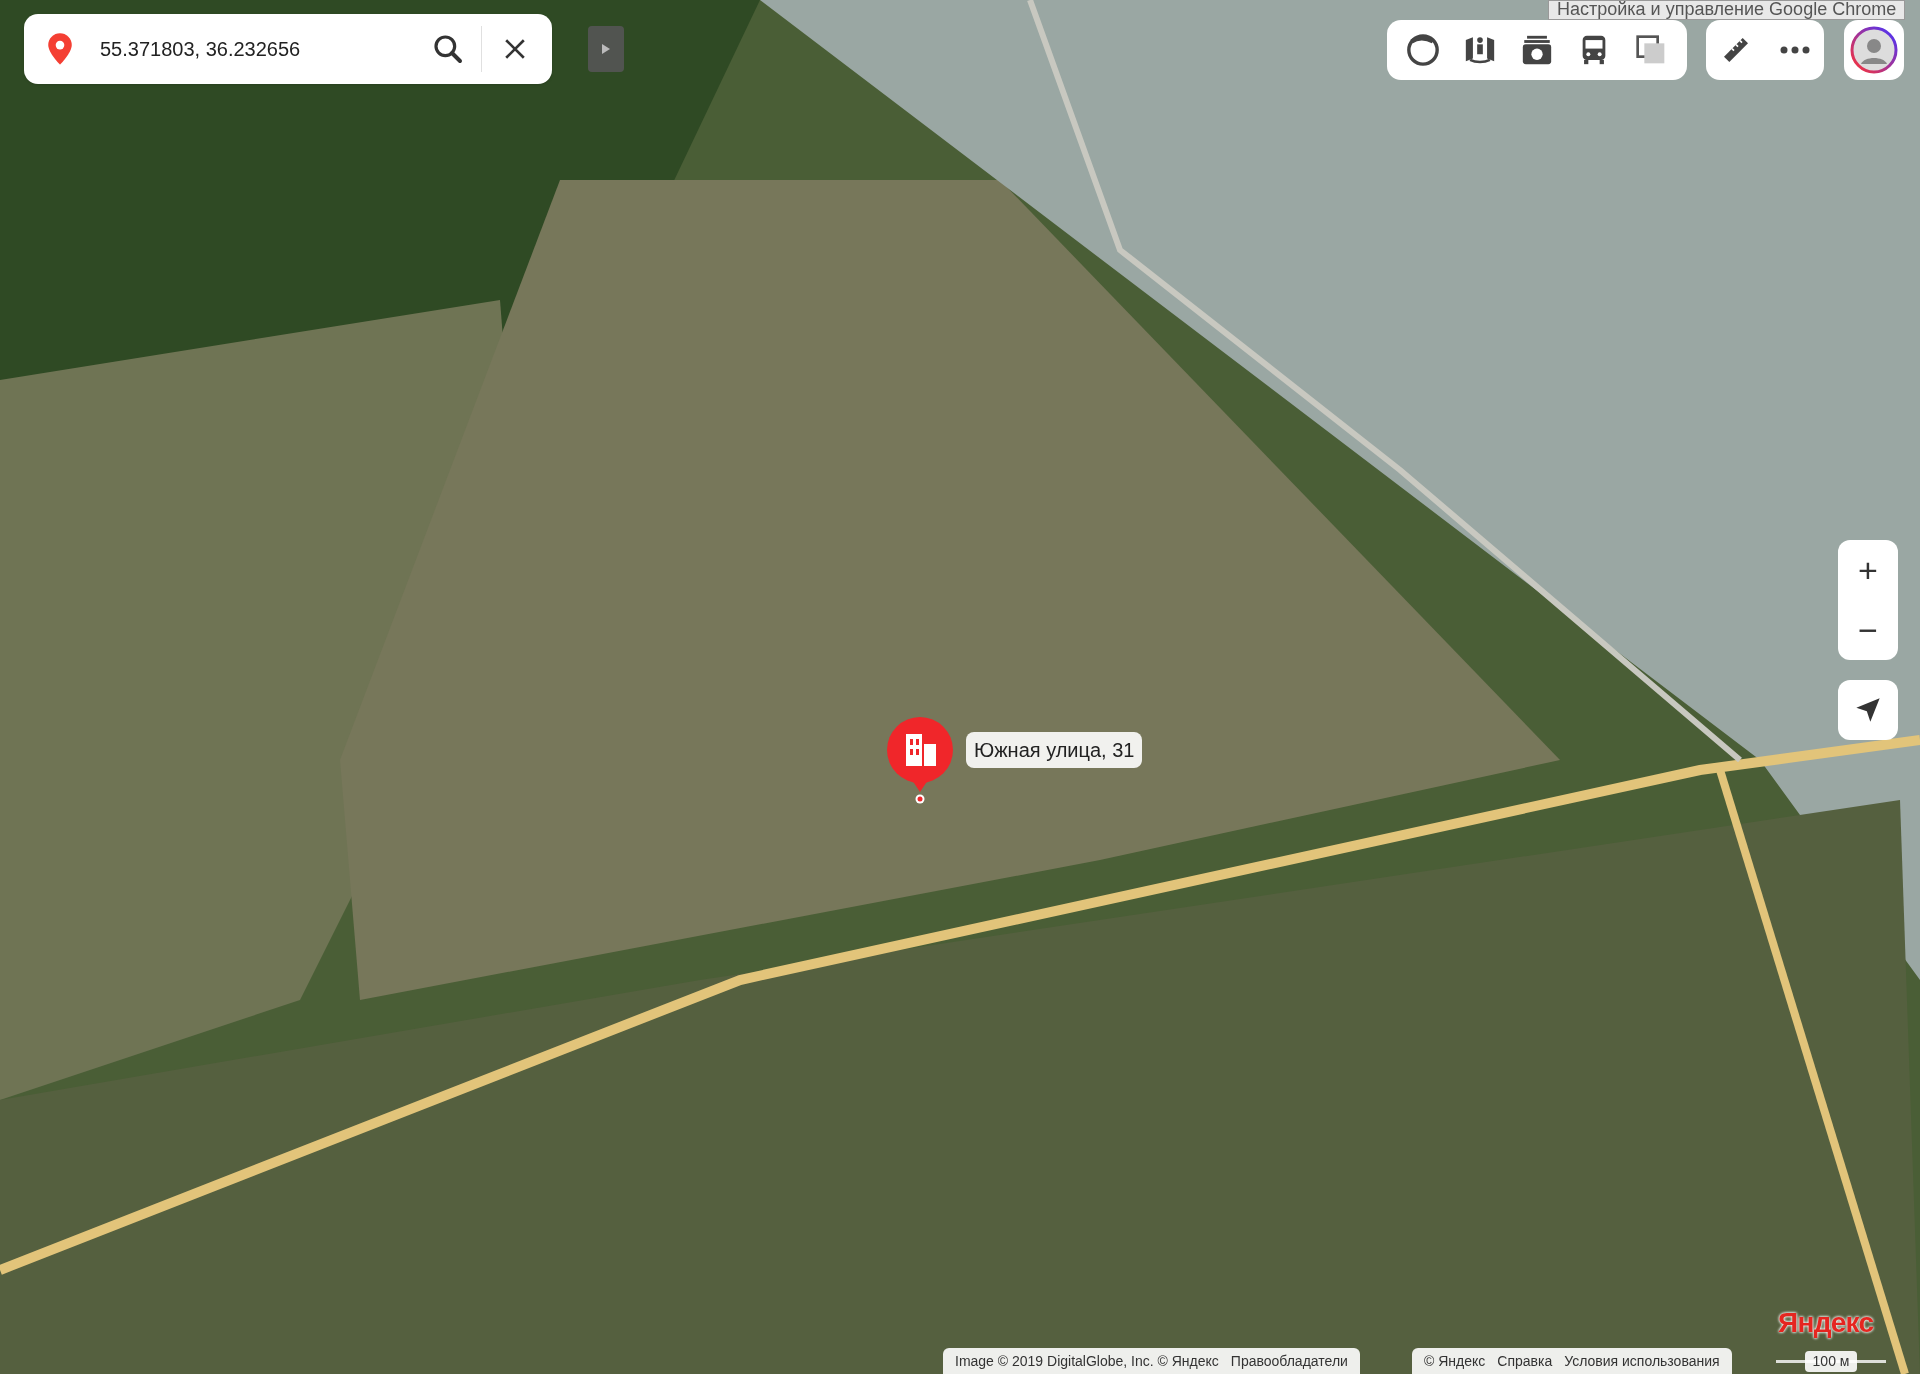  I want to click on navigation-arrow-icon, so click(1868, 710).